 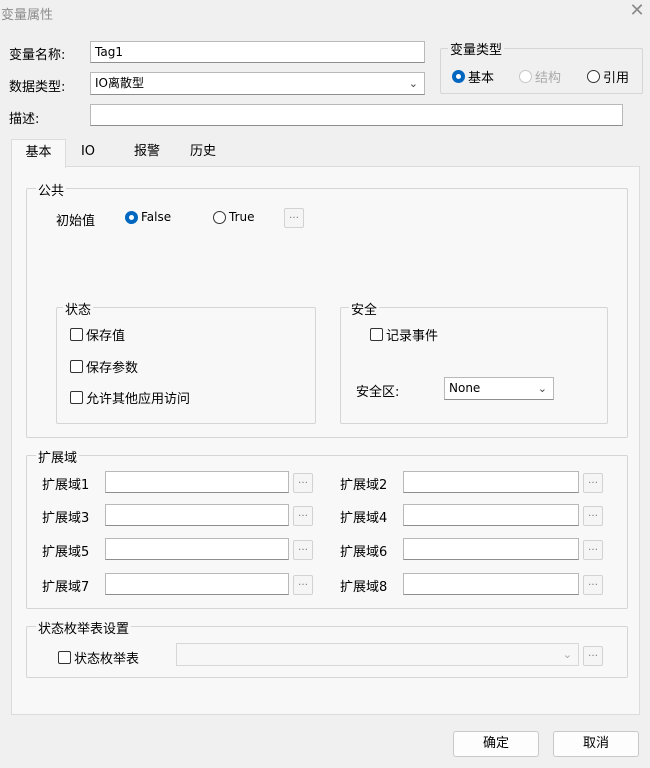 What do you see at coordinates (66, 587) in the screenshot?
I see `ext-field-7-label: 扩展域7` at bounding box center [66, 587].